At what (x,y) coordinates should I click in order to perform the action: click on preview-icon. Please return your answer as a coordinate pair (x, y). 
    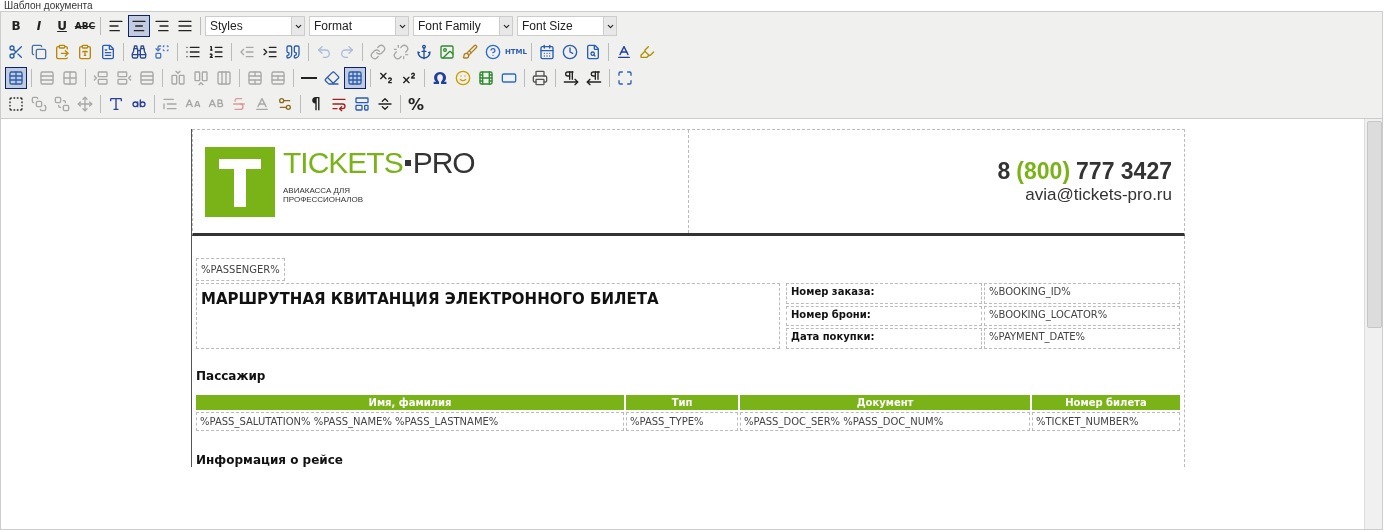
    Looking at the image, I should click on (593, 52).